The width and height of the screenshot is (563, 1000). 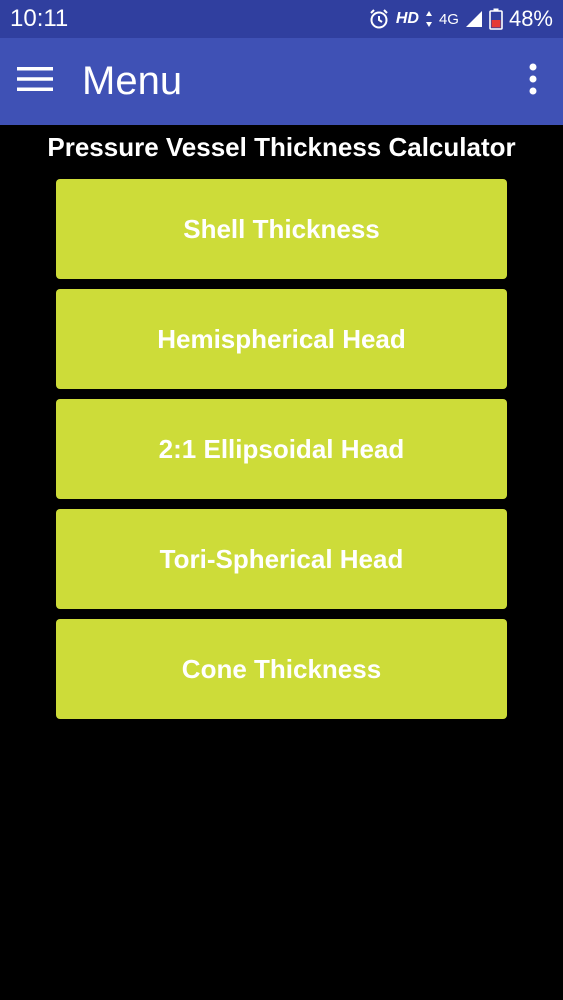 I want to click on hamburger-menu-icon, so click(x=35, y=81).